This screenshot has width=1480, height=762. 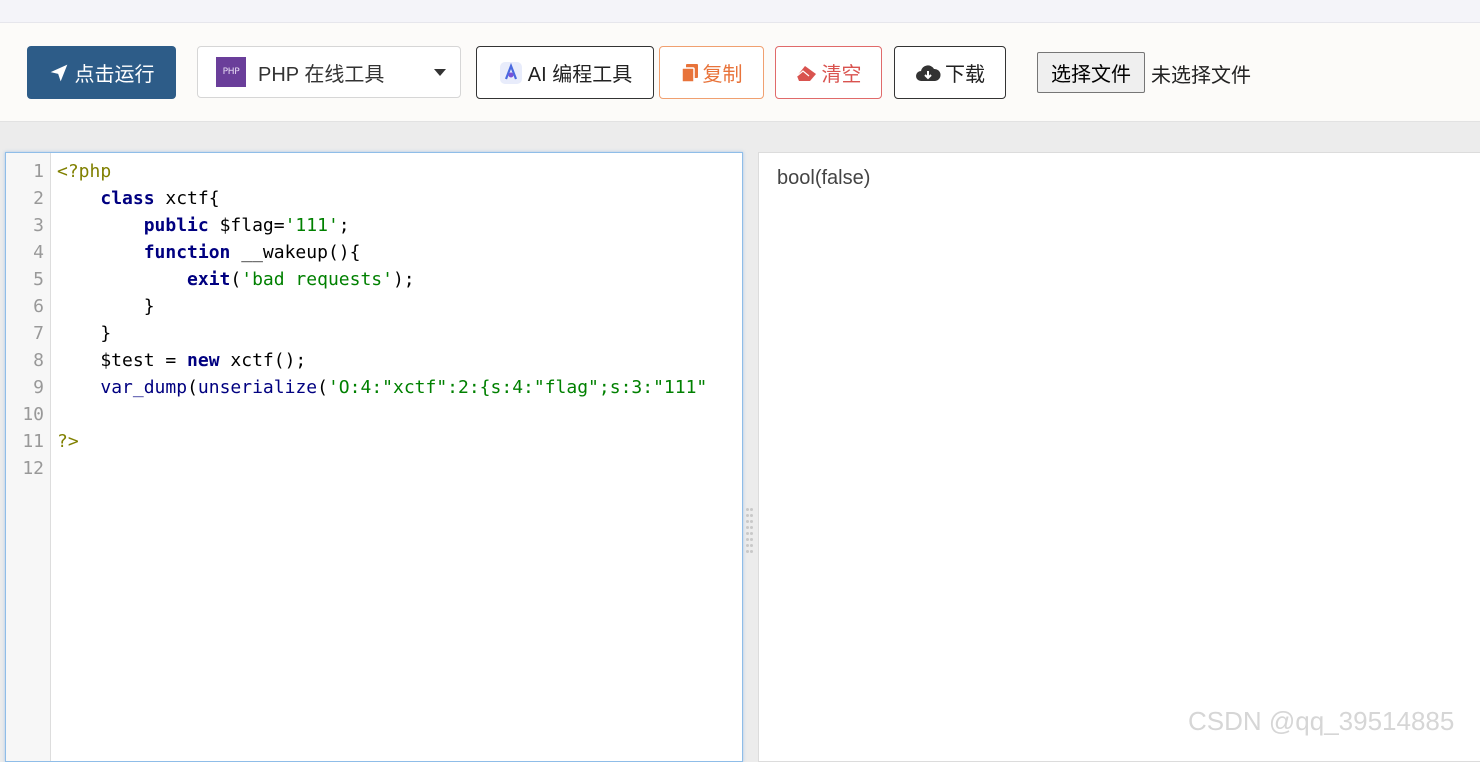 I want to click on line-gutter: 1 2 3 4 5 6 7 8 9 10 11 12, so click(x=28, y=457).